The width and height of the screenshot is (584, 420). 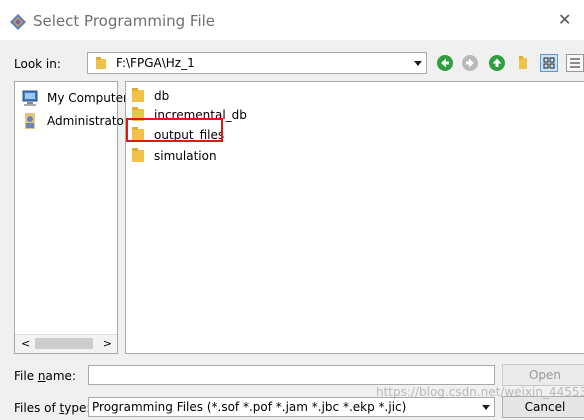 What do you see at coordinates (18, 22) in the screenshot?
I see `app-diamond-icon` at bounding box center [18, 22].